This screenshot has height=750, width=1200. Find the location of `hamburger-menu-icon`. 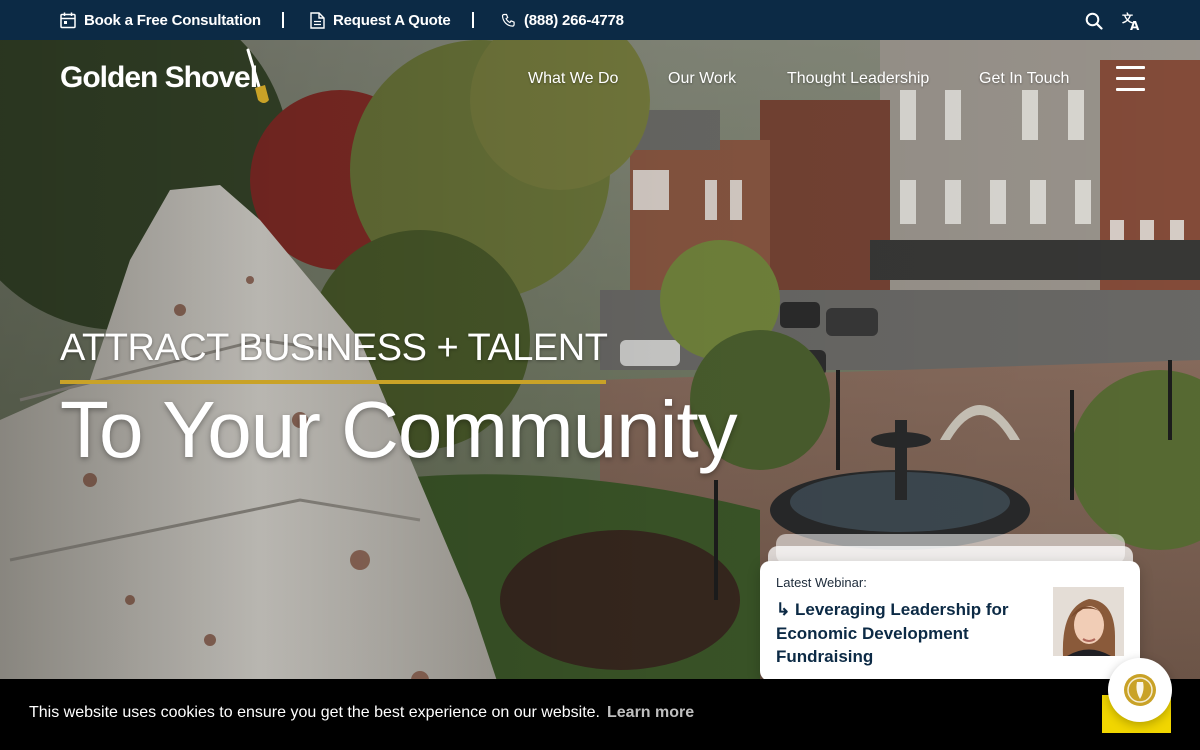

hamburger-menu-icon is located at coordinates (1130, 78).